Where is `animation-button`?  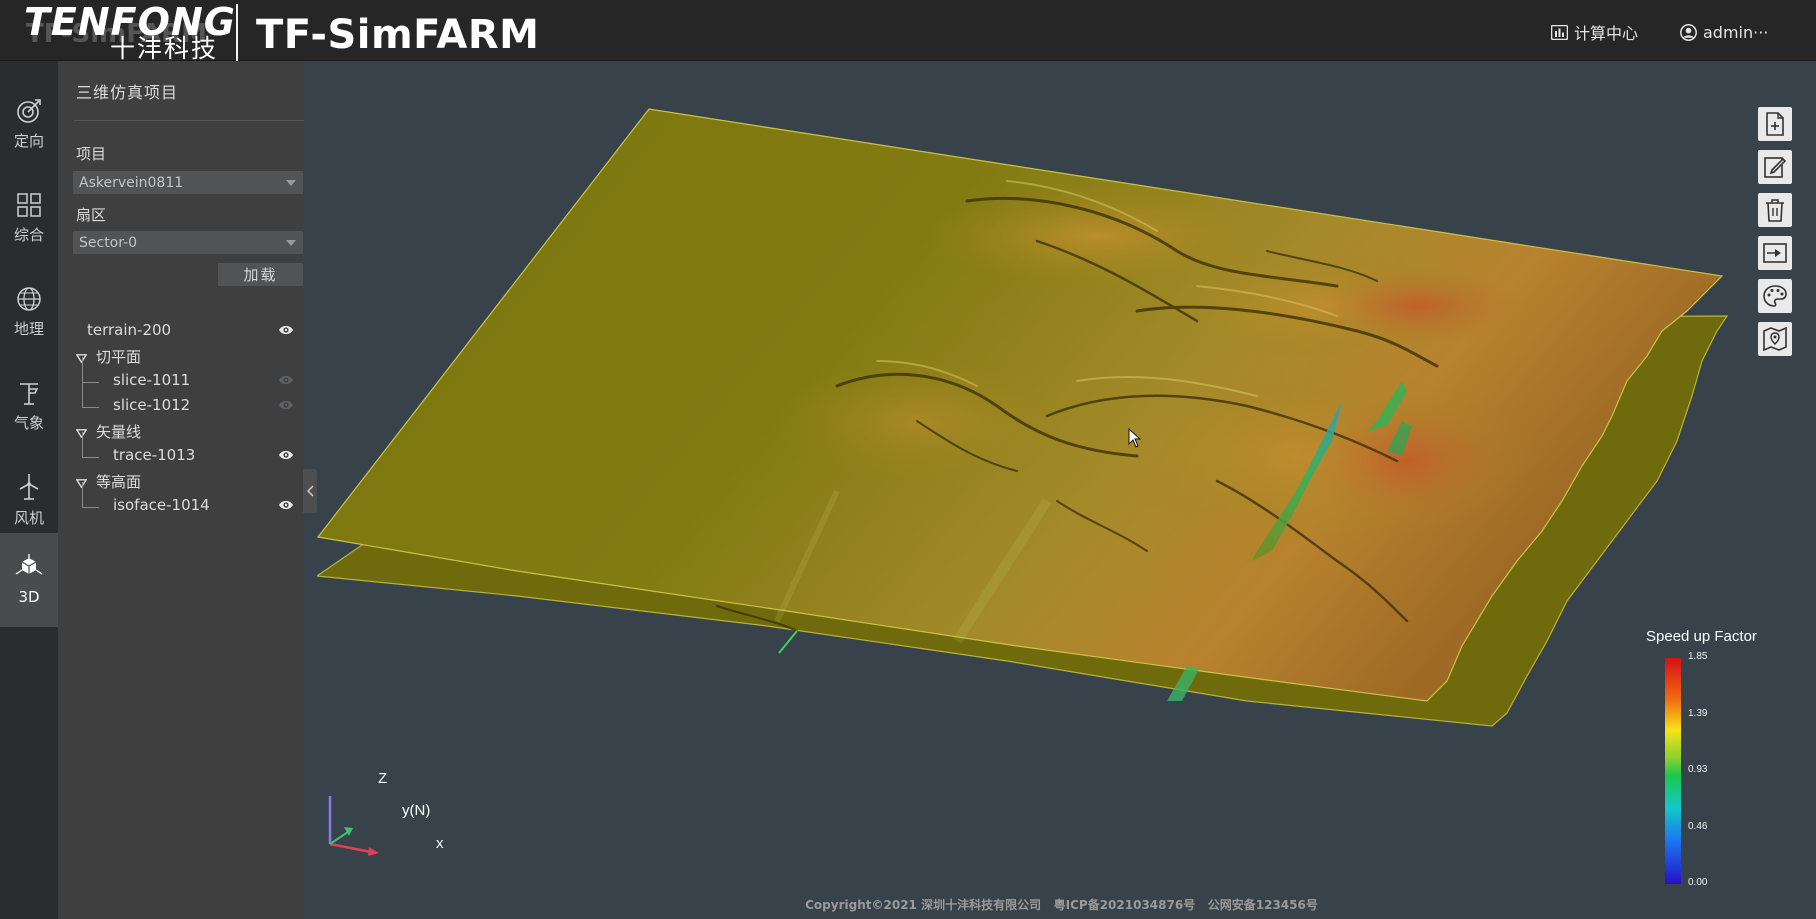
animation-button is located at coordinates (1775, 253).